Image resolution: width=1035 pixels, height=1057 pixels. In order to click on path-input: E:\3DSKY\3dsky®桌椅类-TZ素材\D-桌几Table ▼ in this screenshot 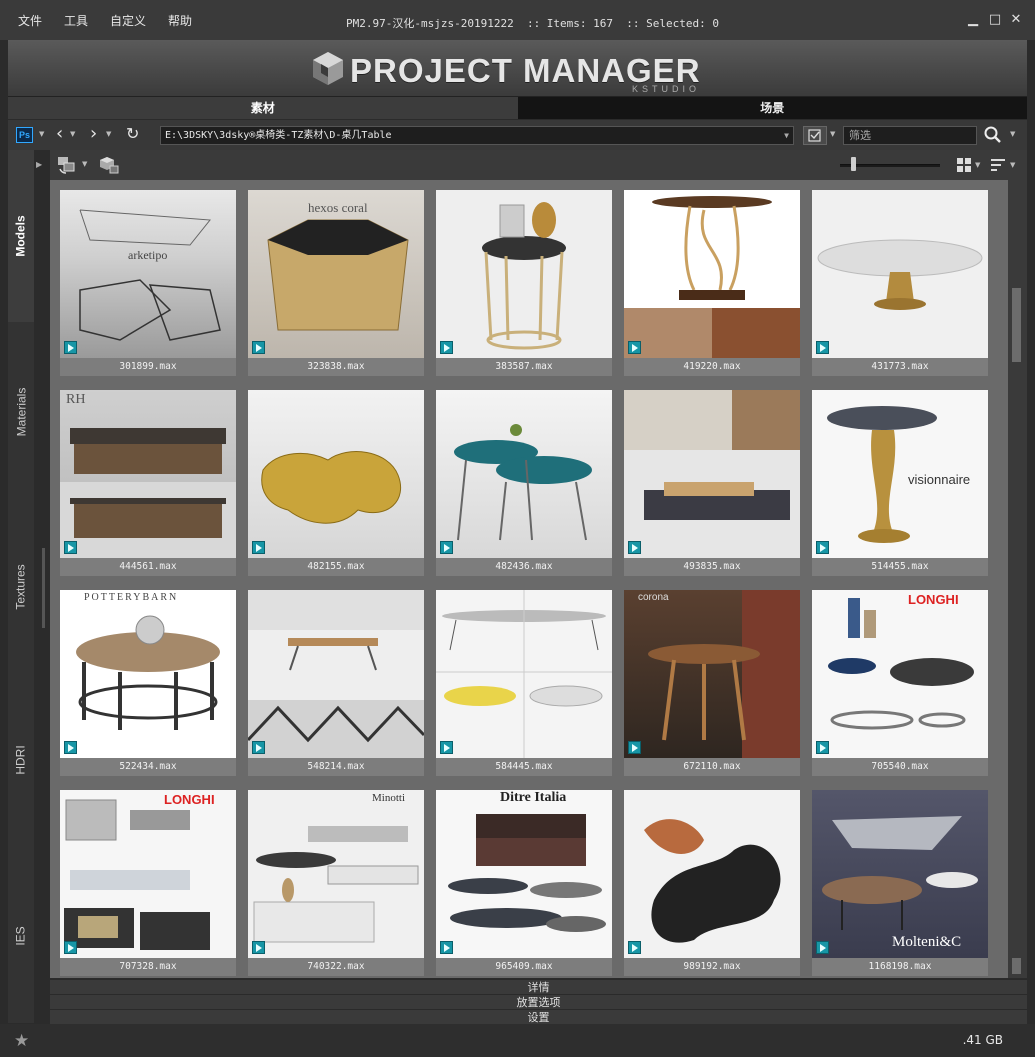, I will do `click(477, 135)`.